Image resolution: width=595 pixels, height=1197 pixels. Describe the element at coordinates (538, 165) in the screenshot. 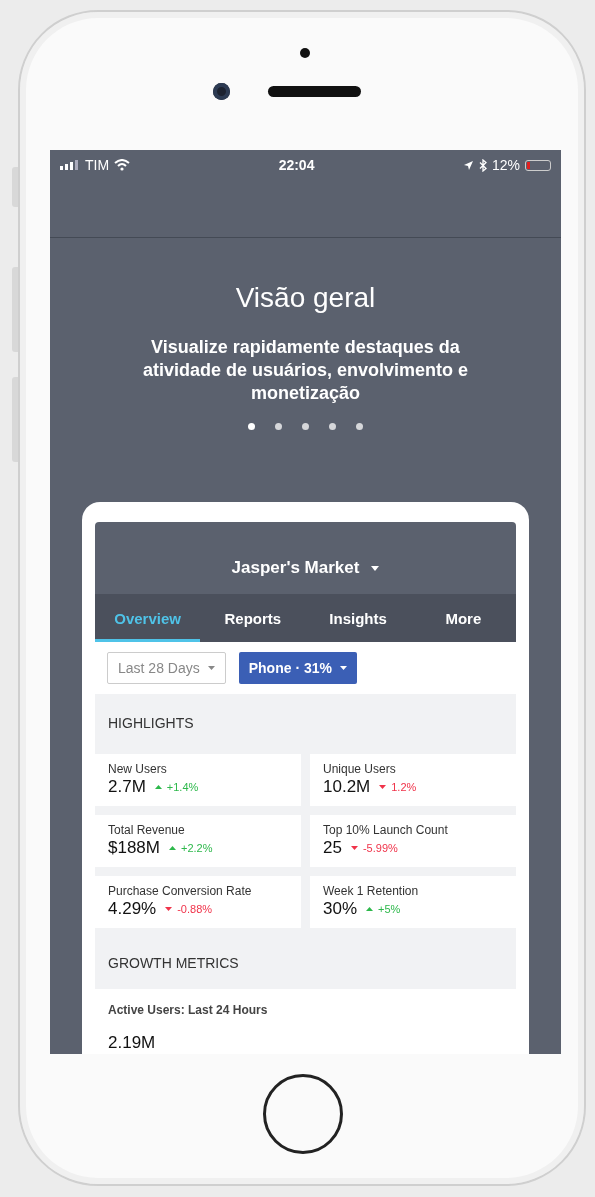

I see `battery-icon` at that location.